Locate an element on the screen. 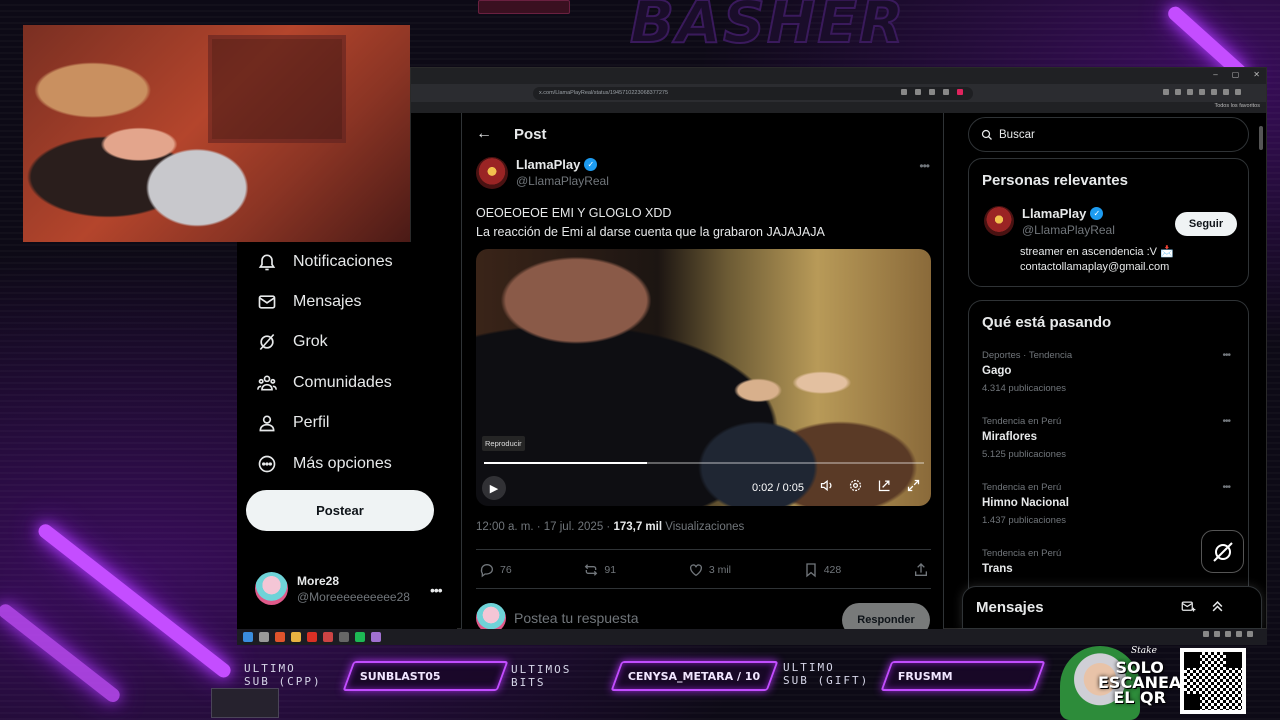 The height and width of the screenshot is (720, 1280). bookmark-button: 428 is located at coordinates (822, 570).